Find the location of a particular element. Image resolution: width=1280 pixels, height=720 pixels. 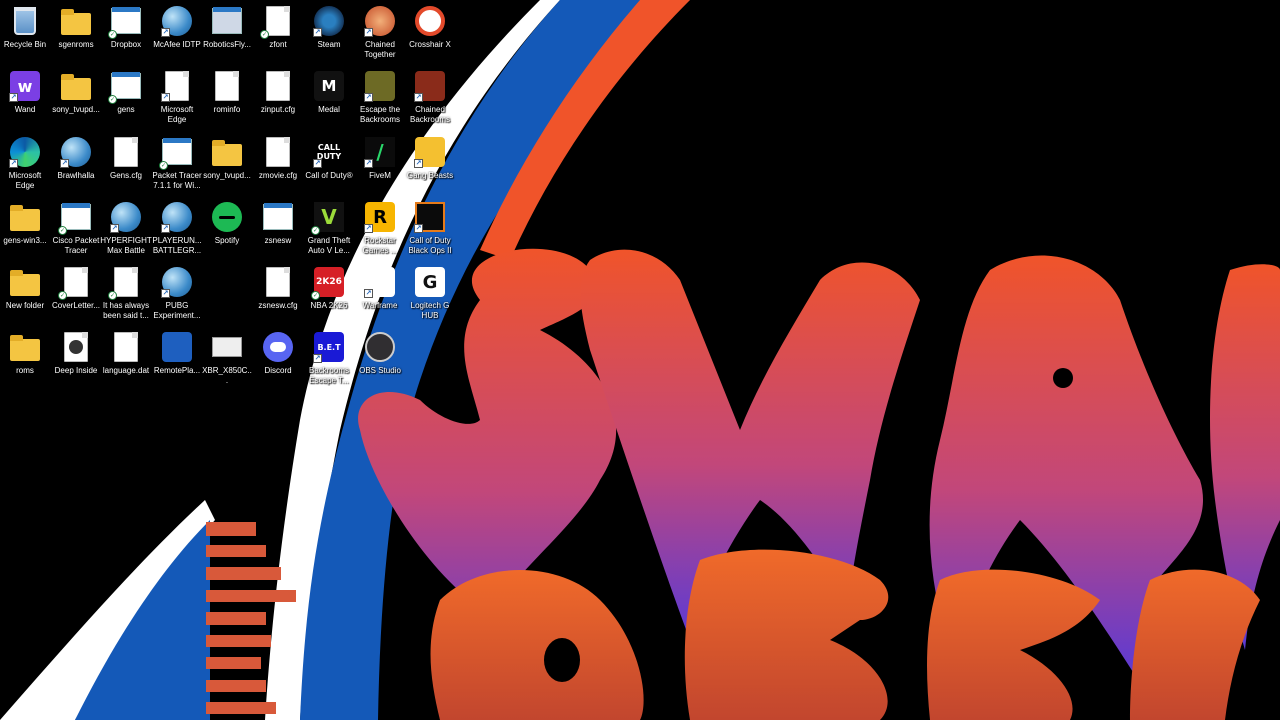

desktop-icon-dropbox: ✓ Dropbox is located at coordinates (126, 27).